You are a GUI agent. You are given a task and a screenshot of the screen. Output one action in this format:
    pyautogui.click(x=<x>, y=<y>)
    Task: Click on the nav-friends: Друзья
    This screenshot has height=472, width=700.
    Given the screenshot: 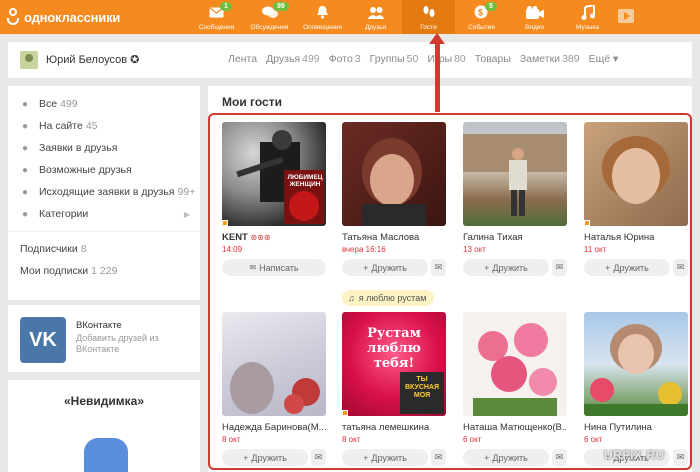 What is the action you would take?
    pyautogui.click(x=375, y=17)
    